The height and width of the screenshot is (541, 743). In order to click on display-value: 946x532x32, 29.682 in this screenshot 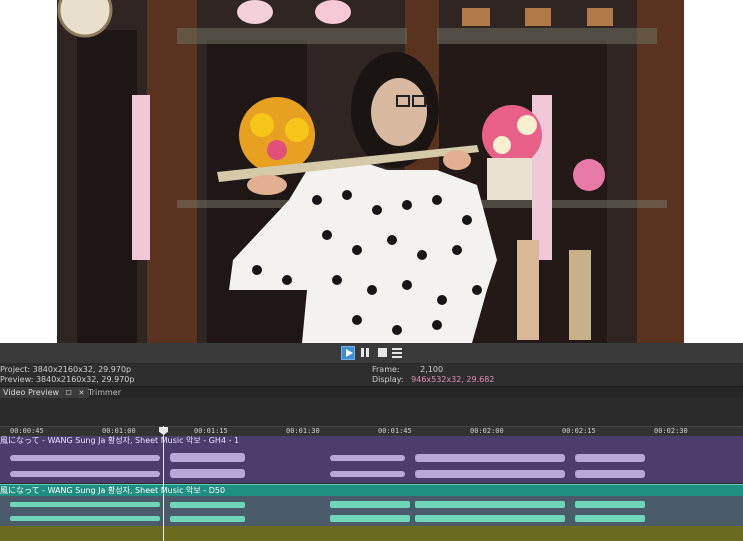, I will do `click(453, 379)`.